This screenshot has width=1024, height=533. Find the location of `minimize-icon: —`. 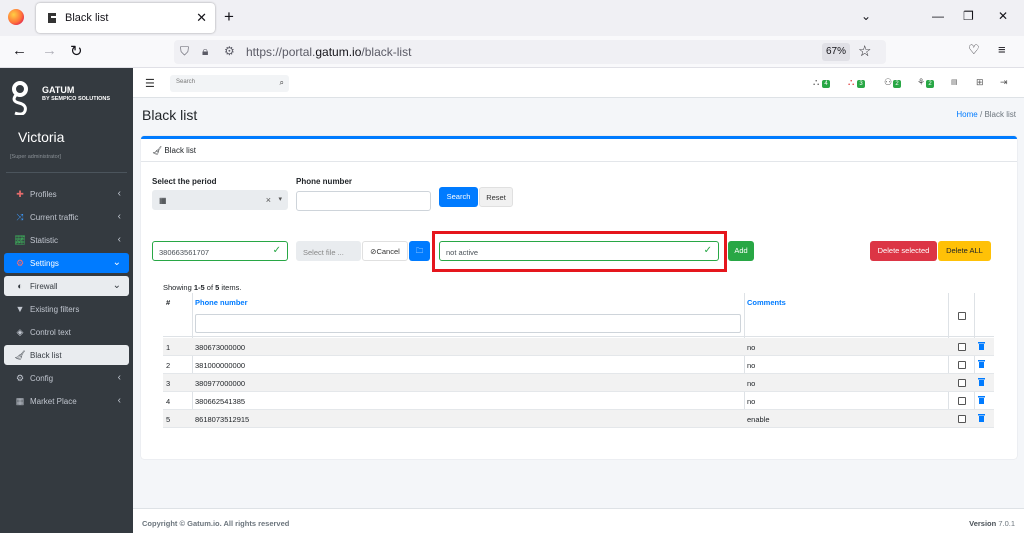

minimize-icon: — is located at coordinates (938, 16).